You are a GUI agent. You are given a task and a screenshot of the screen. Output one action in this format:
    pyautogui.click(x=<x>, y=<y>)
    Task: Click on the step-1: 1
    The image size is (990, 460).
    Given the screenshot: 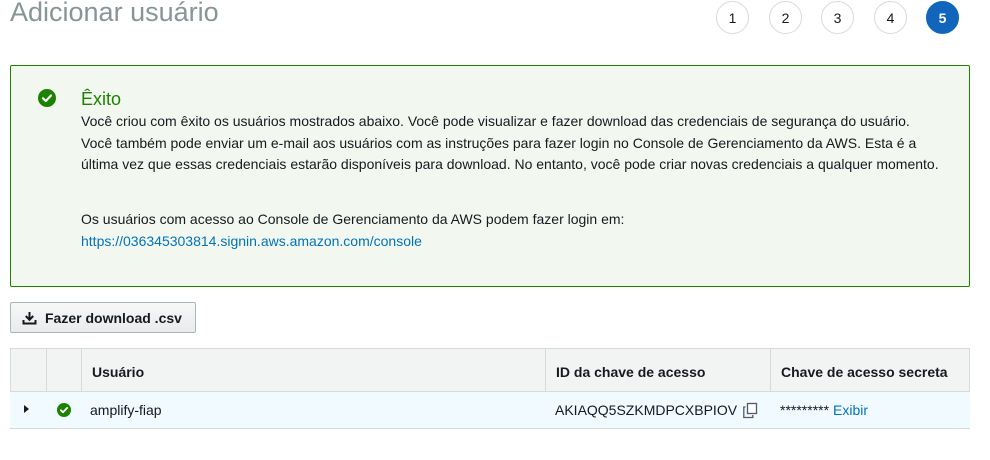 What is the action you would take?
    pyautogui.click(x=732, y=17)
    